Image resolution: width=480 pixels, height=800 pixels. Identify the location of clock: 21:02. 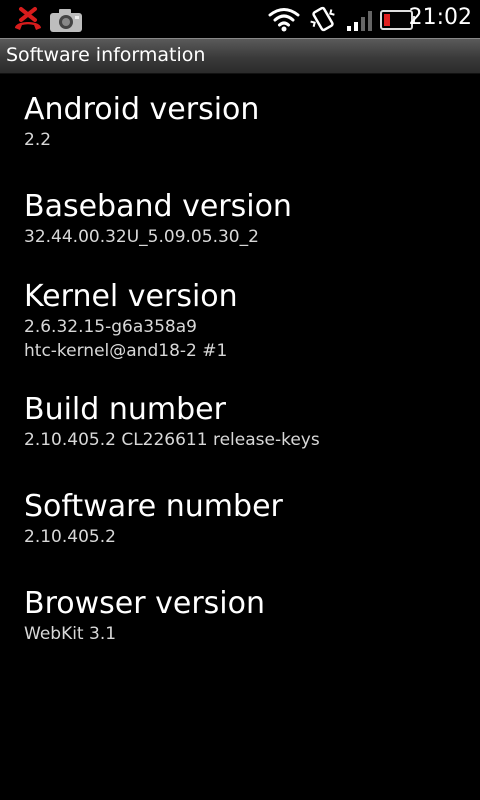
(440, 17).